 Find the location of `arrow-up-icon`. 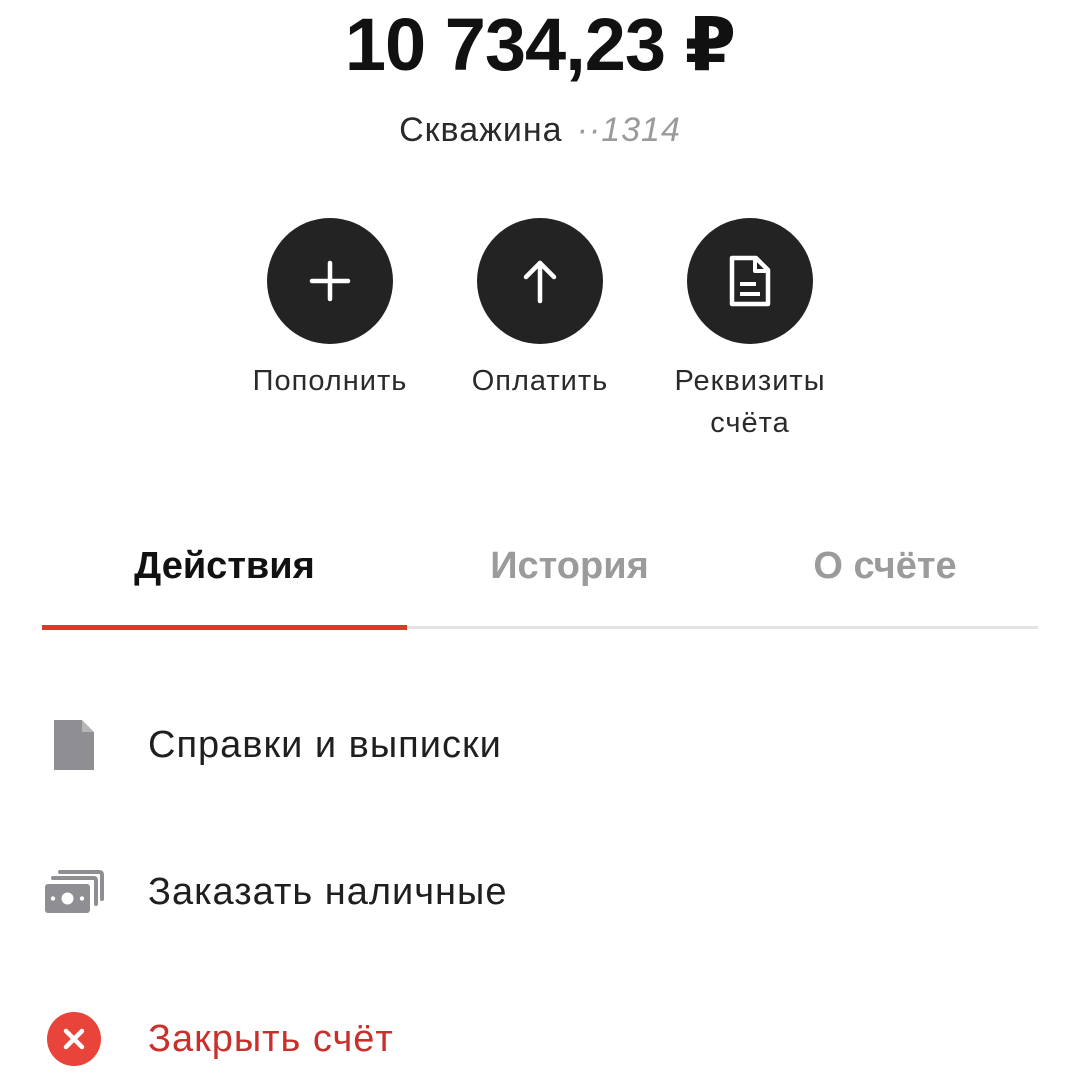

arrow-up-icon is located at coordinates (540, 282).